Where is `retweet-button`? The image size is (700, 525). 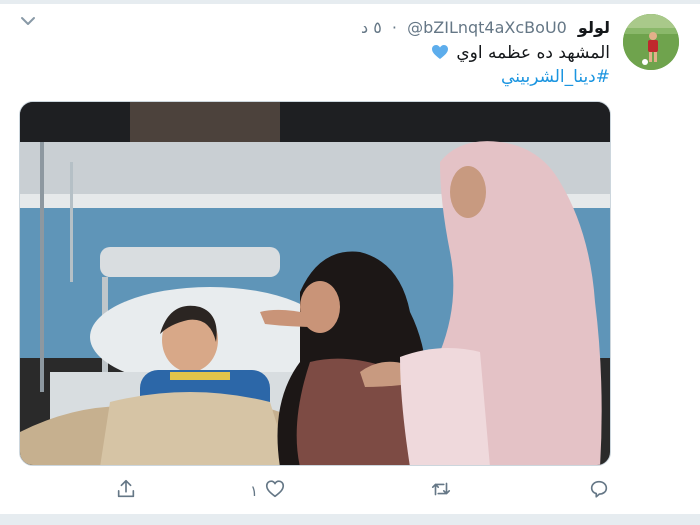 retweet-button is located at coordinates (441, 491).